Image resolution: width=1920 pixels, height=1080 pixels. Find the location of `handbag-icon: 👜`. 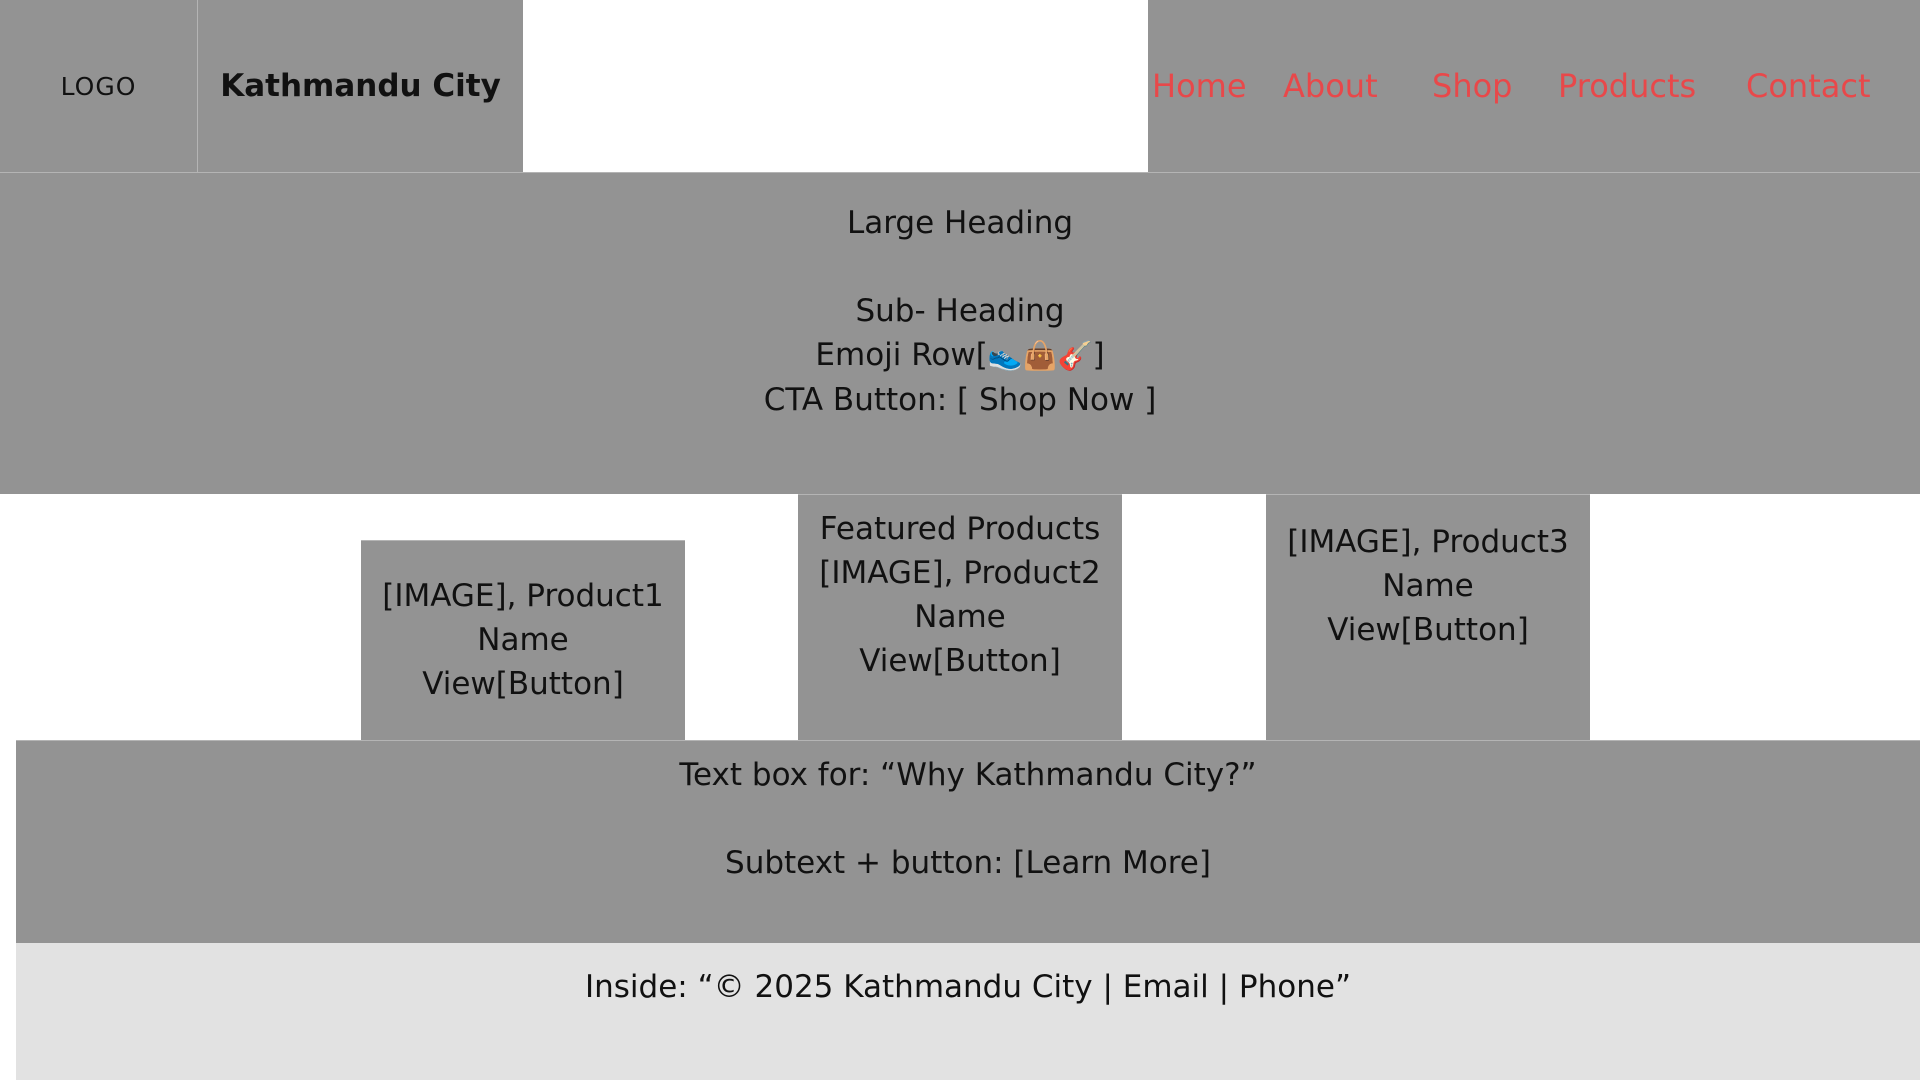

handbag-icon: 👜 is located at coordinates (1040, 355).